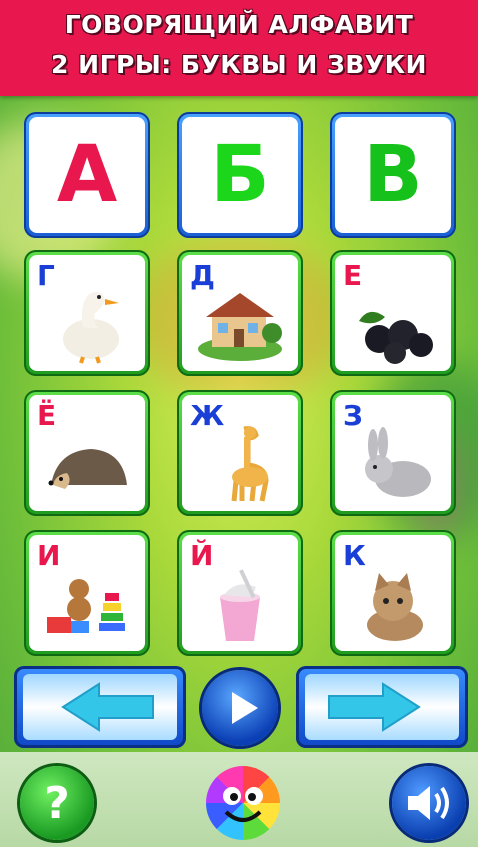 This screenshot has height=847, width=478. What do you see at coordinates (91, 328) in the screenshot?
I see `goose-icon` at bounding box center [91, 328].